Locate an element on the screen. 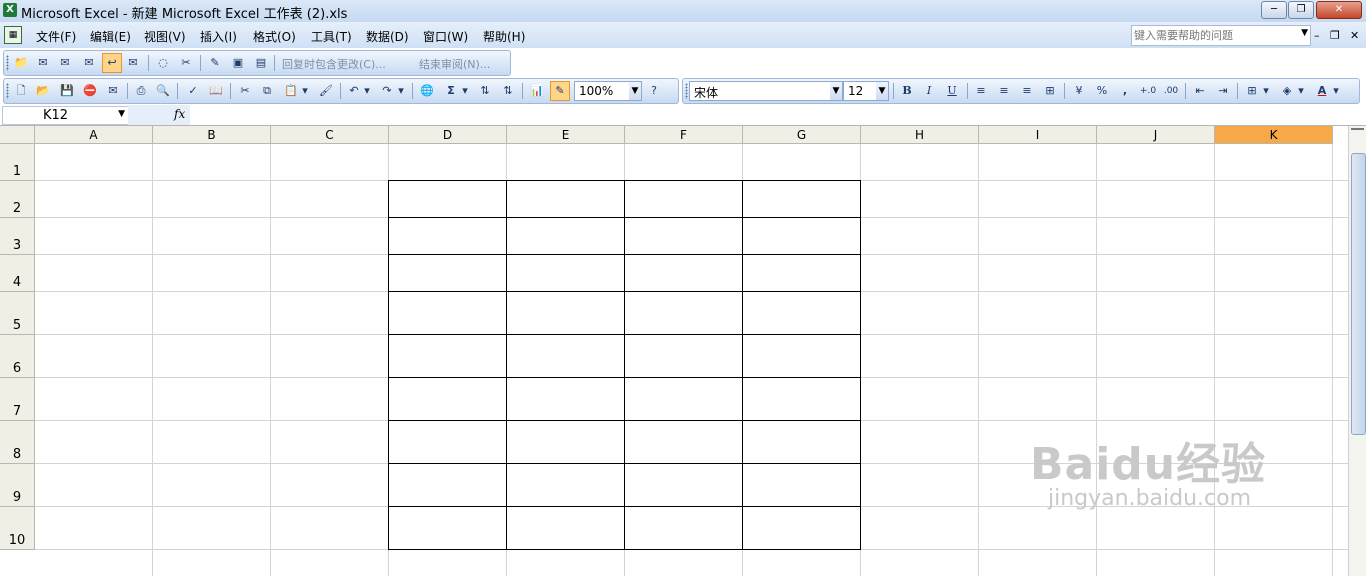 Image resolution: width=1366 pixels, height=576 pixels. row-header-8: 8 is located at coordinates (17, 442).